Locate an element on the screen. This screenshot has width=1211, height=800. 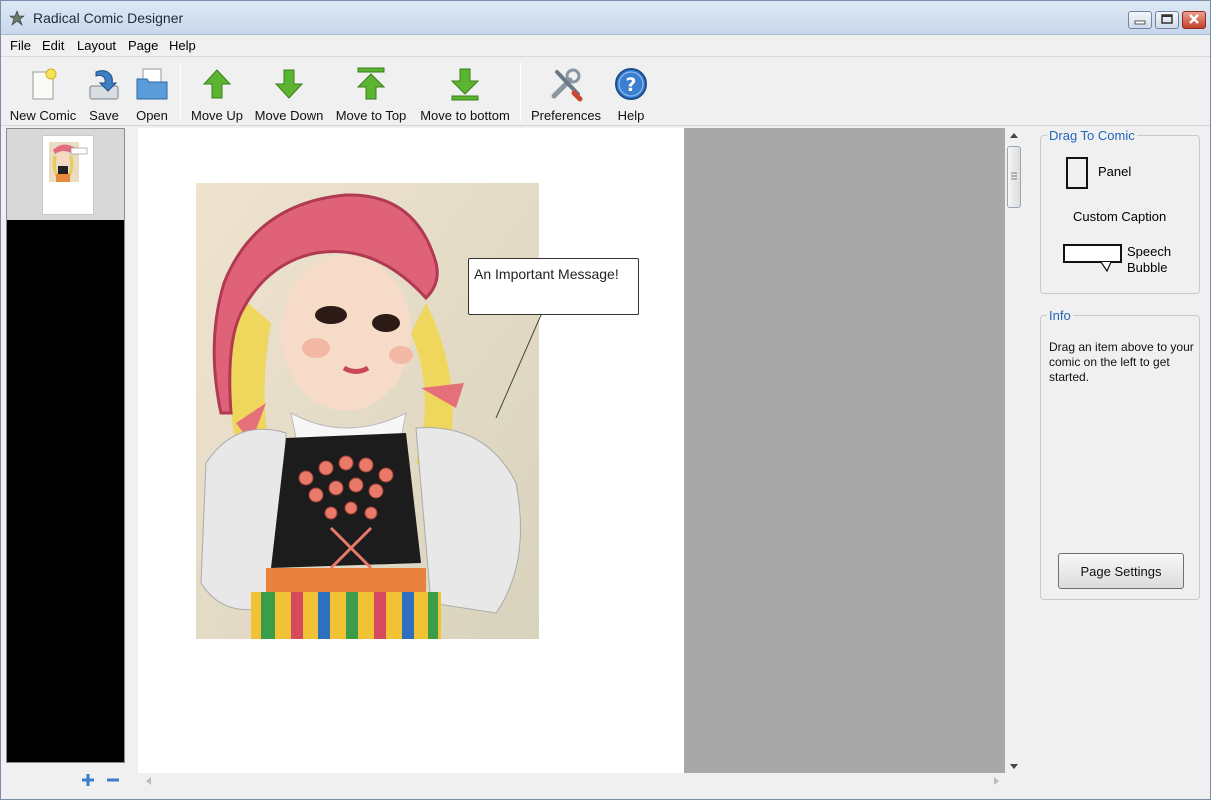
page-thumbnail is located at coordinates (68, 175).